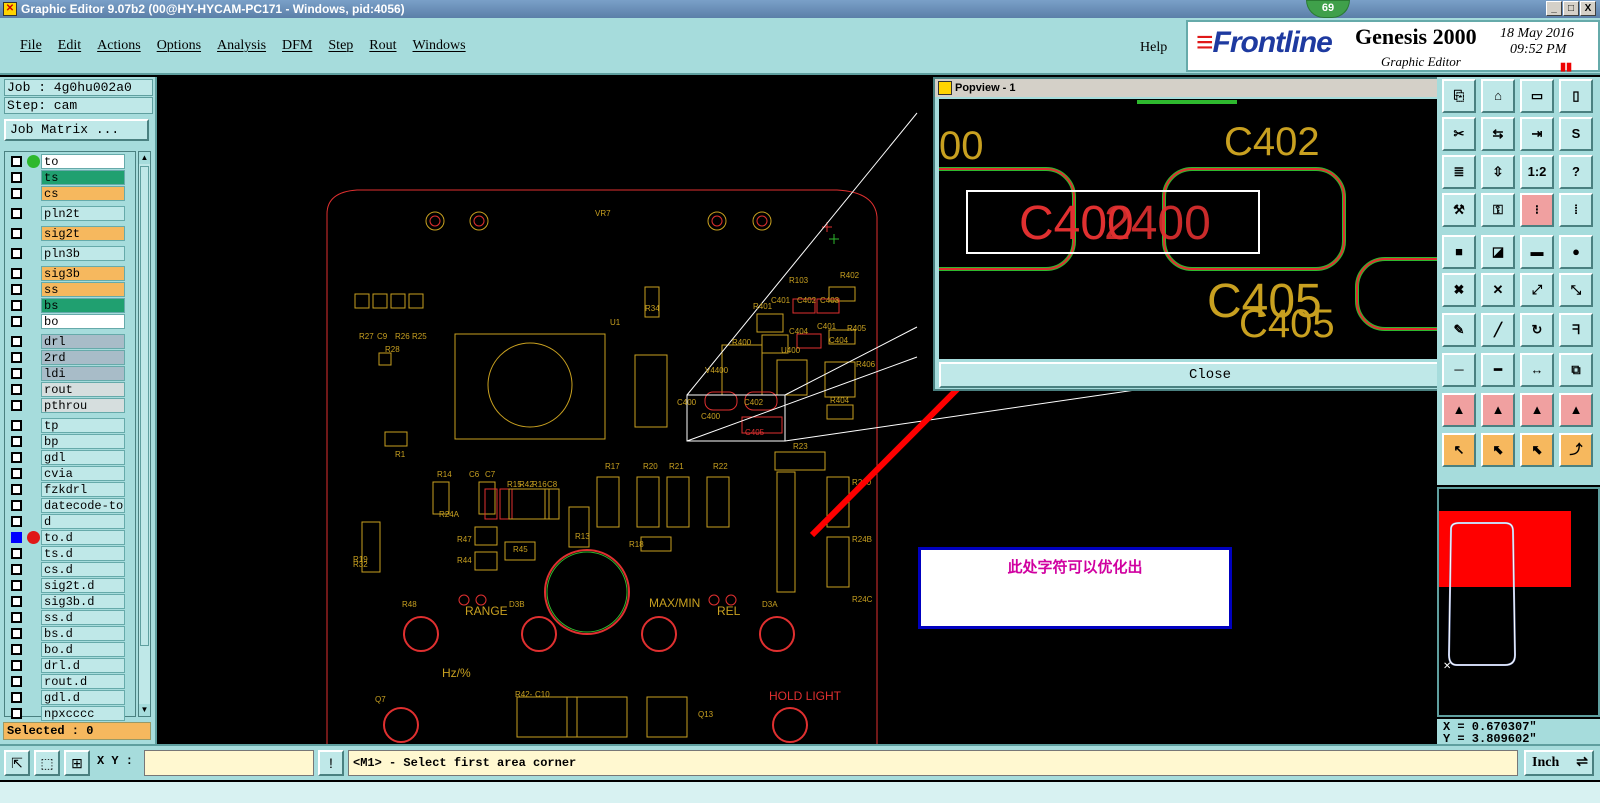  Describe the element at coordinates (1537, 290) in the screenshot. I see `tool-measure-icon: ⤢` at that location.